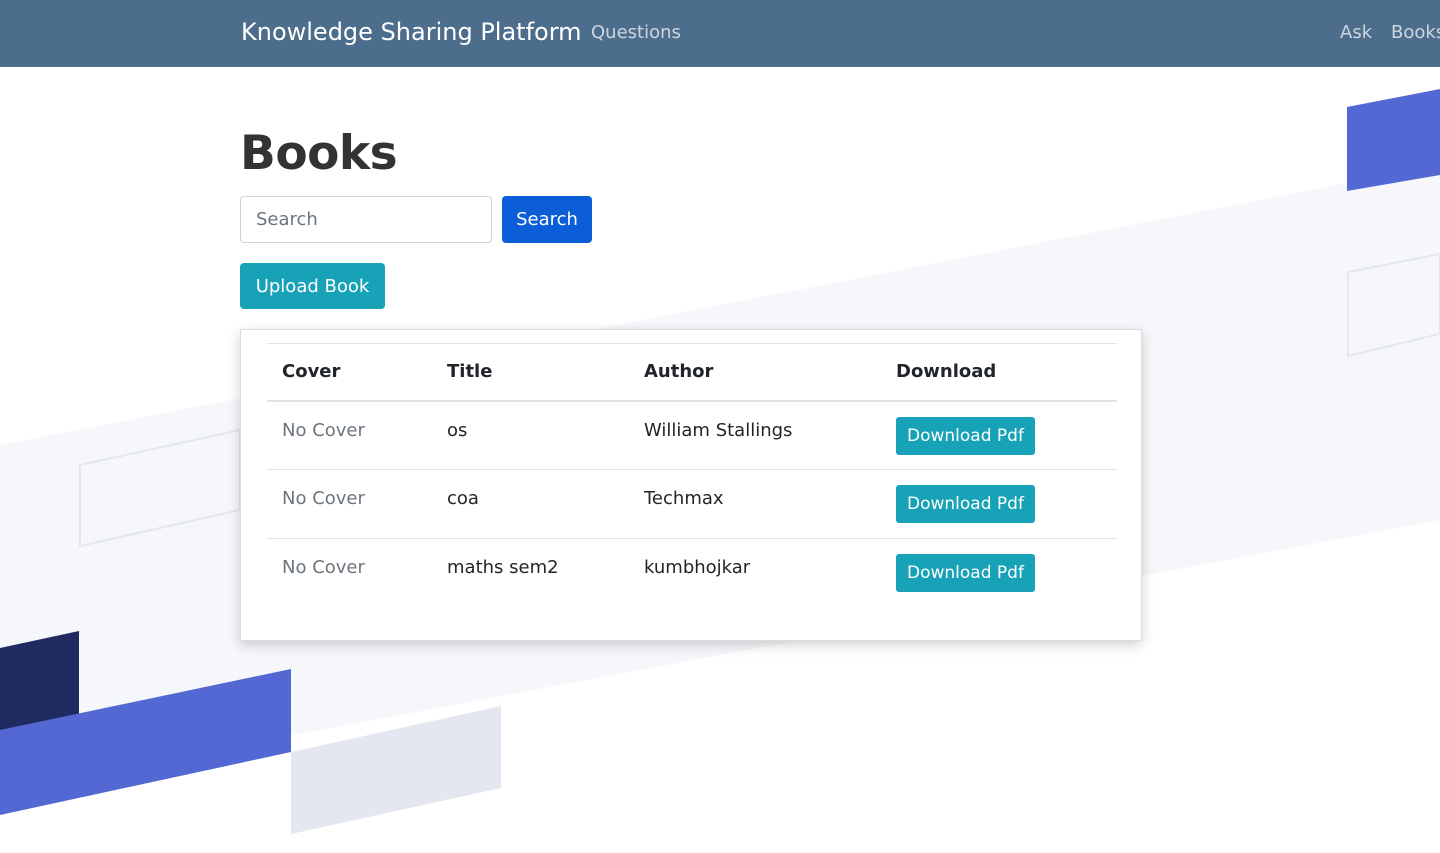  What do you see at coordinates (312, 286) in the screenshot?
I see `upload-book-button: Upload Book` at bounding box center [312, 286].